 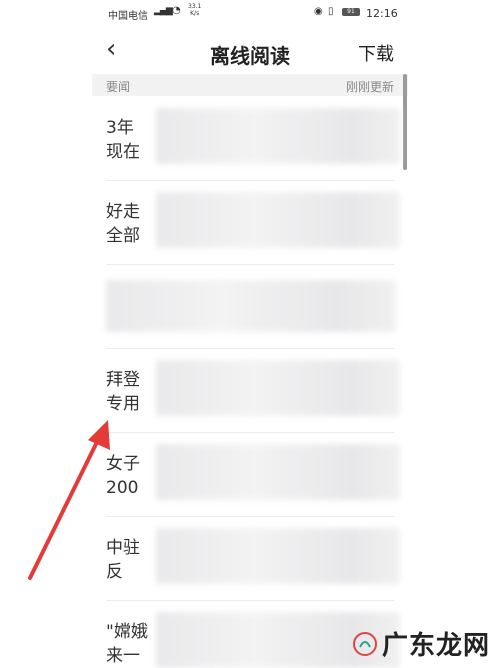 I want to click on watermark-logo-icon, so click(x=364, y=643).